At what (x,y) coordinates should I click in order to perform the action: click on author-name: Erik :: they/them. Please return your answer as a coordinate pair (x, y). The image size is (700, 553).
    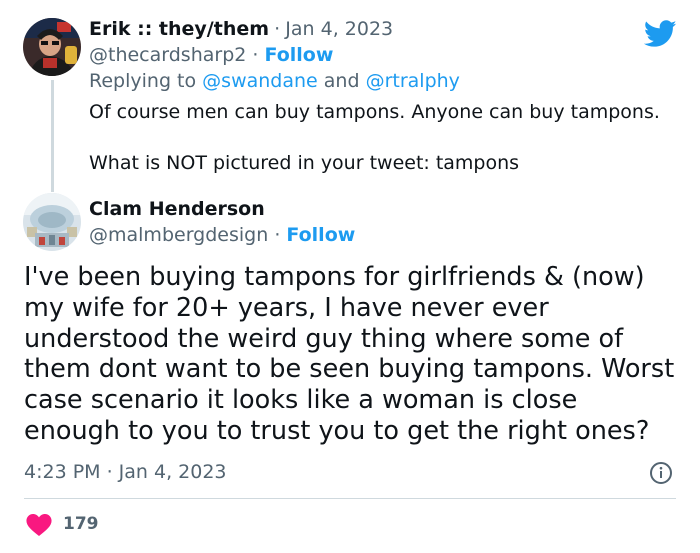
    Looking at the image, I should click on (179, 29).